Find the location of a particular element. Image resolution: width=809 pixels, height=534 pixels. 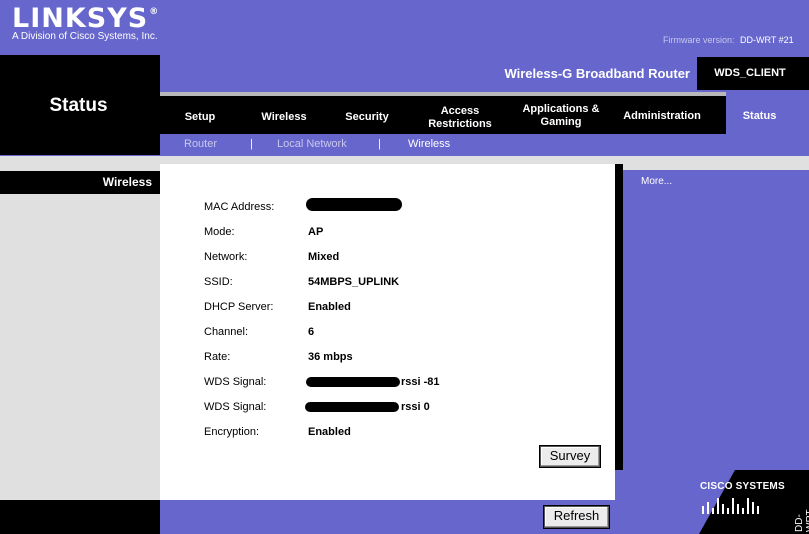

tab-access-restrictions: Access Restrictions is located at coordinates (460, 118).